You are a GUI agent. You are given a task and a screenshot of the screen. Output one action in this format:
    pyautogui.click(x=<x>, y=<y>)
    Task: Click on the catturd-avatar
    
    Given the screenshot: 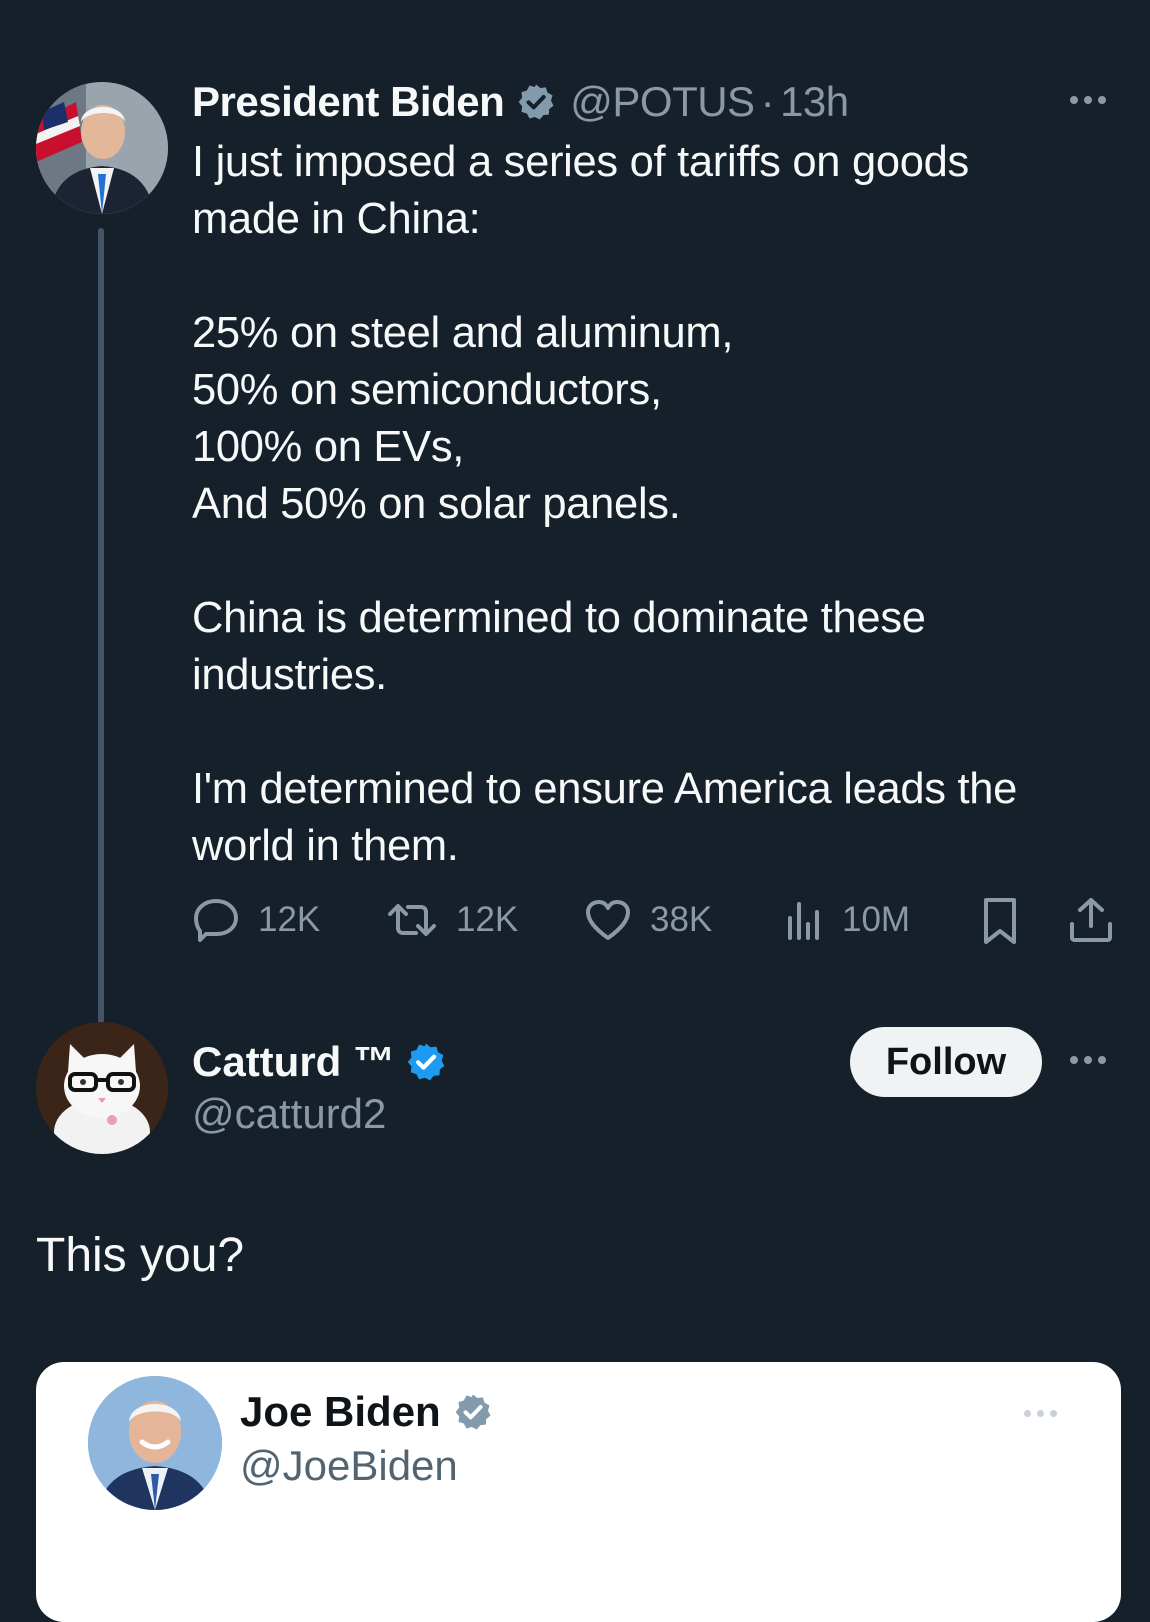 What is the action you would take?
    pyautogui.click(x=102, y=1088)
    